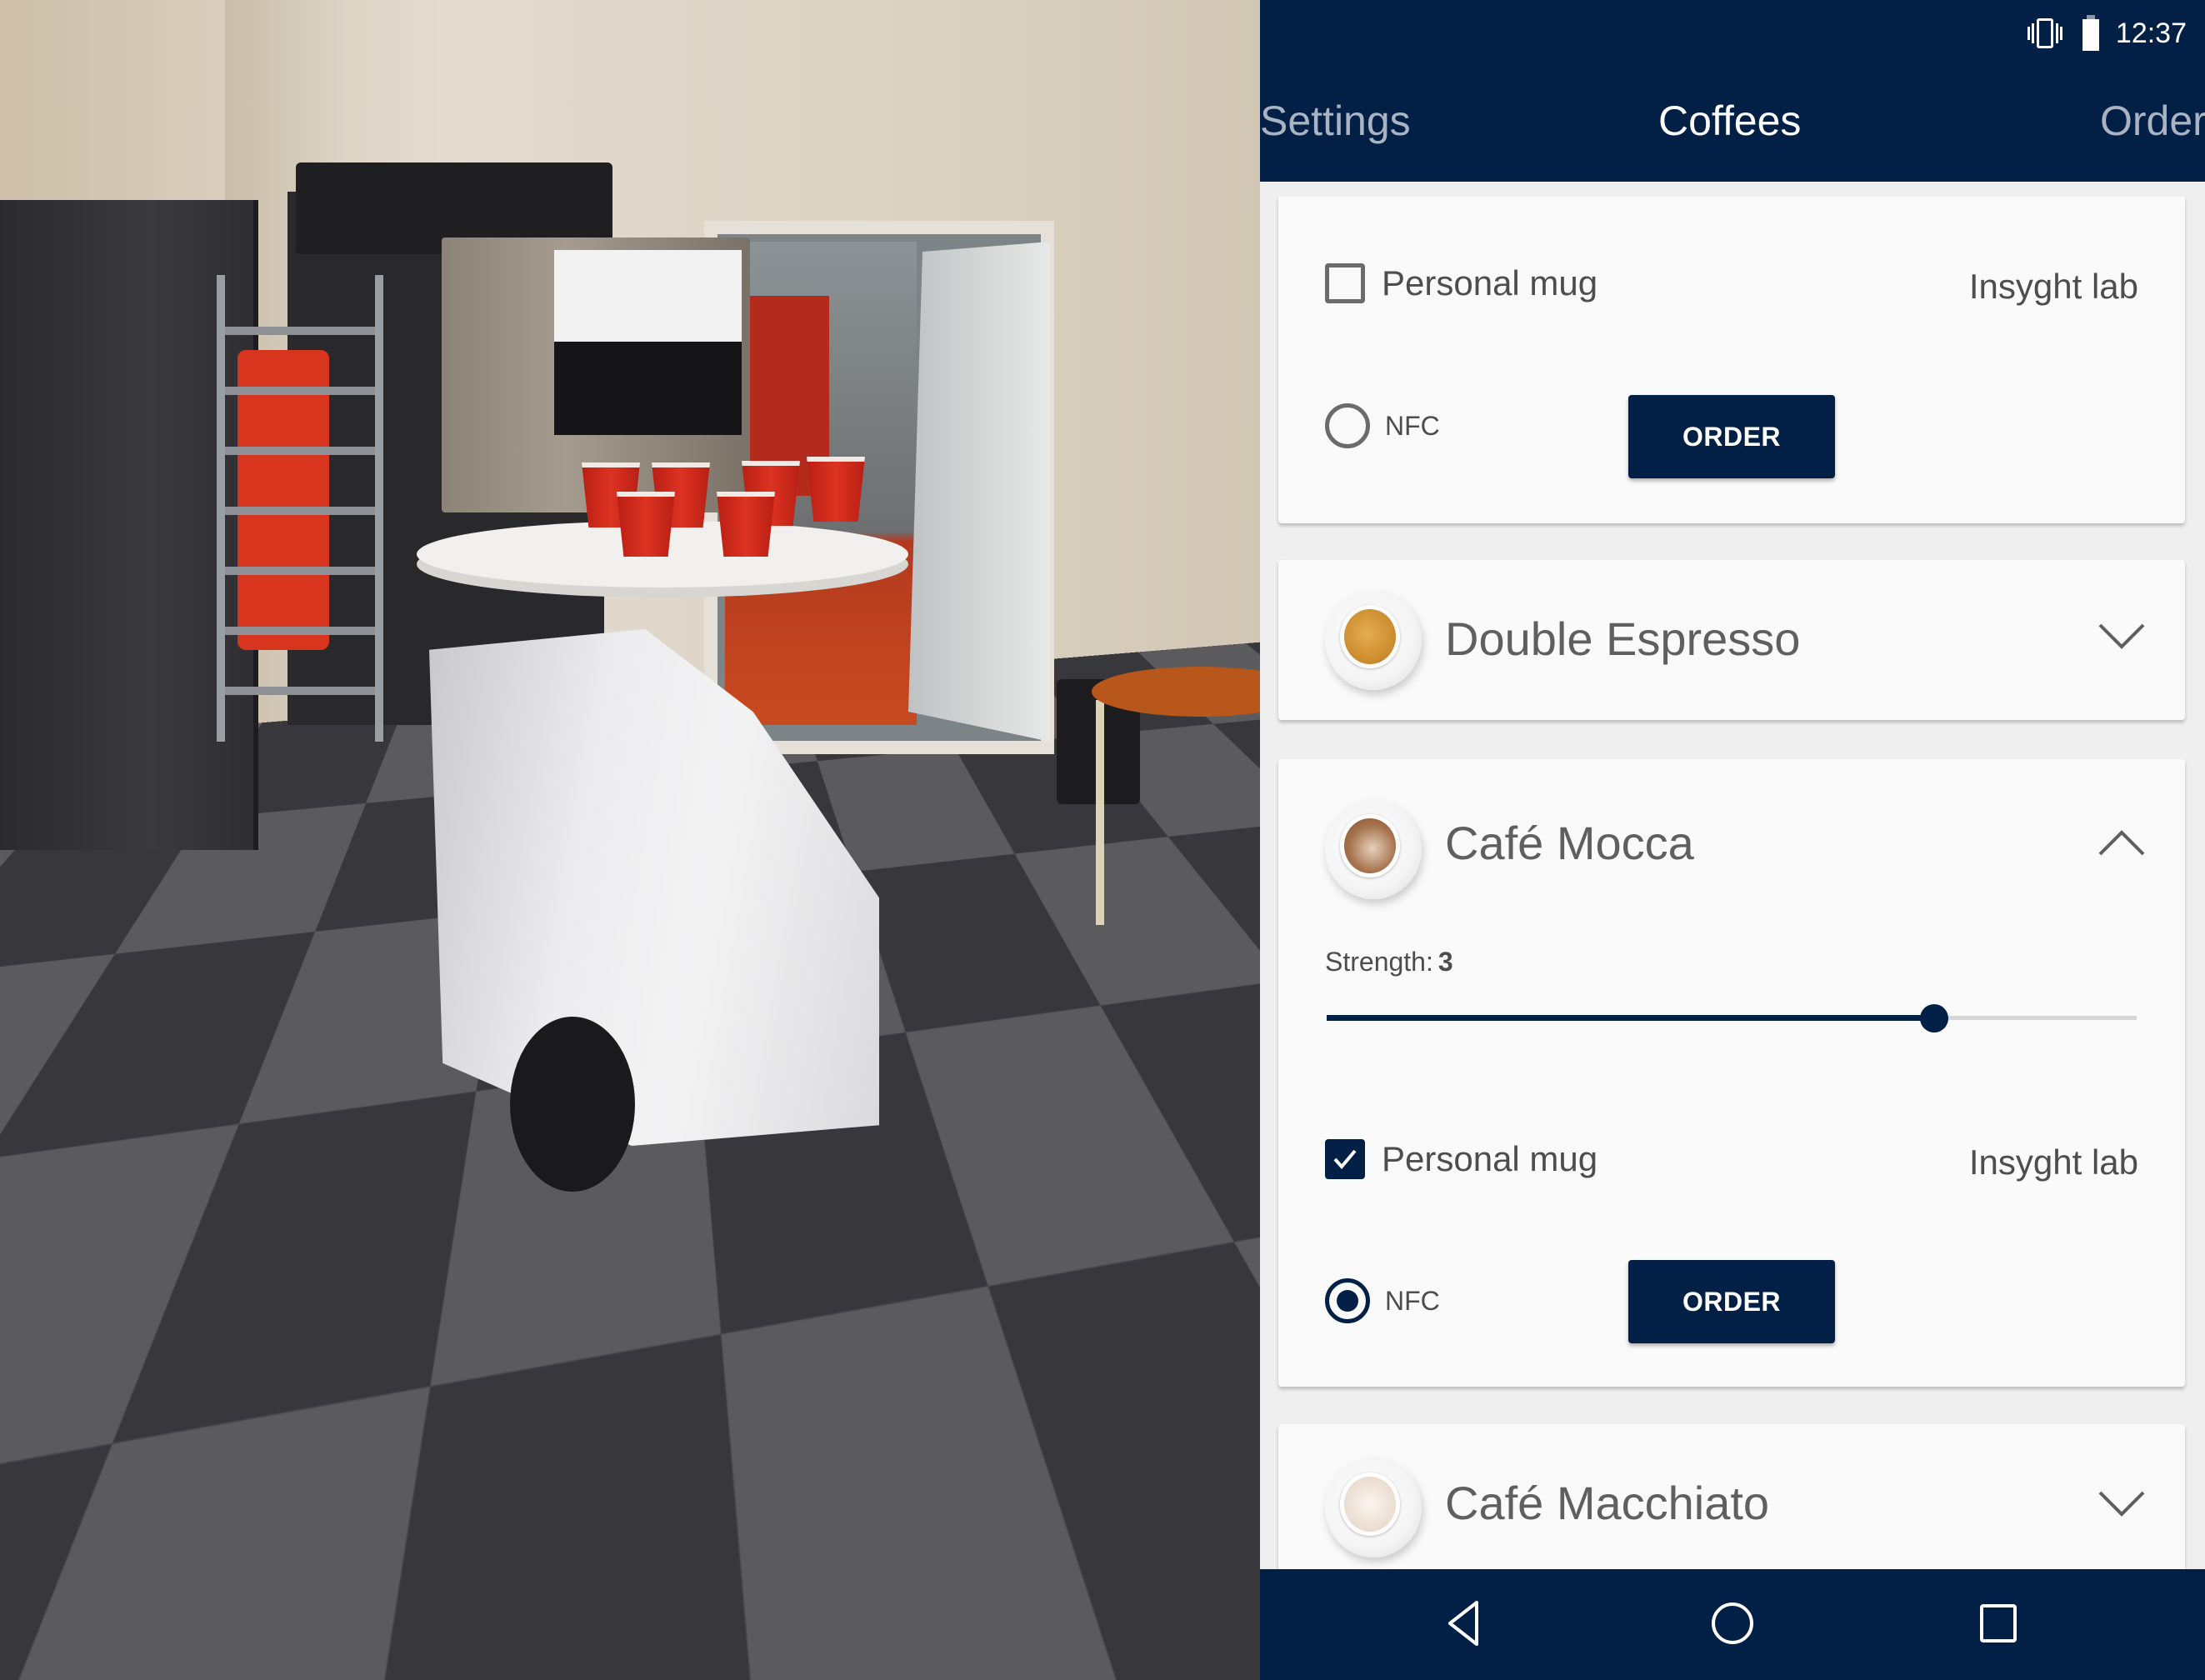 The height and width of the screenshot is (1680, 2205). I want to click on tab-bar: Settings Coffees Order, so click(1732, 120).